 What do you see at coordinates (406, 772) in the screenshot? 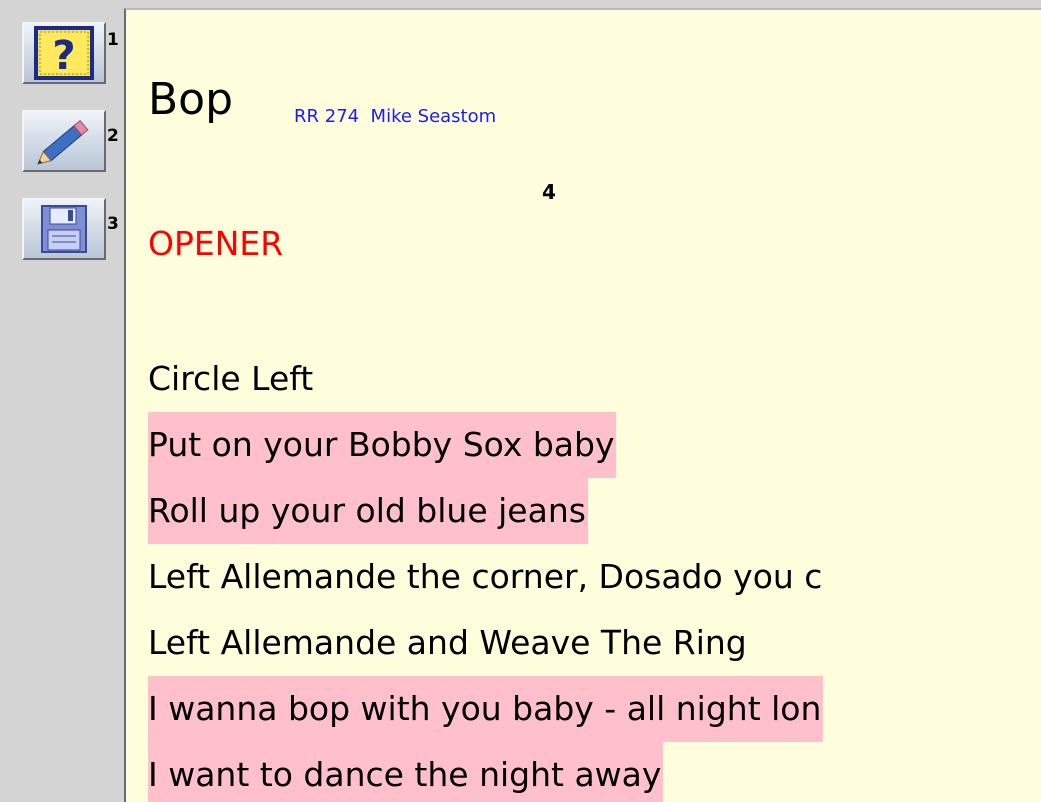
I see `lyric-text: I want to dance the night away` at bounding box center [406, 772].